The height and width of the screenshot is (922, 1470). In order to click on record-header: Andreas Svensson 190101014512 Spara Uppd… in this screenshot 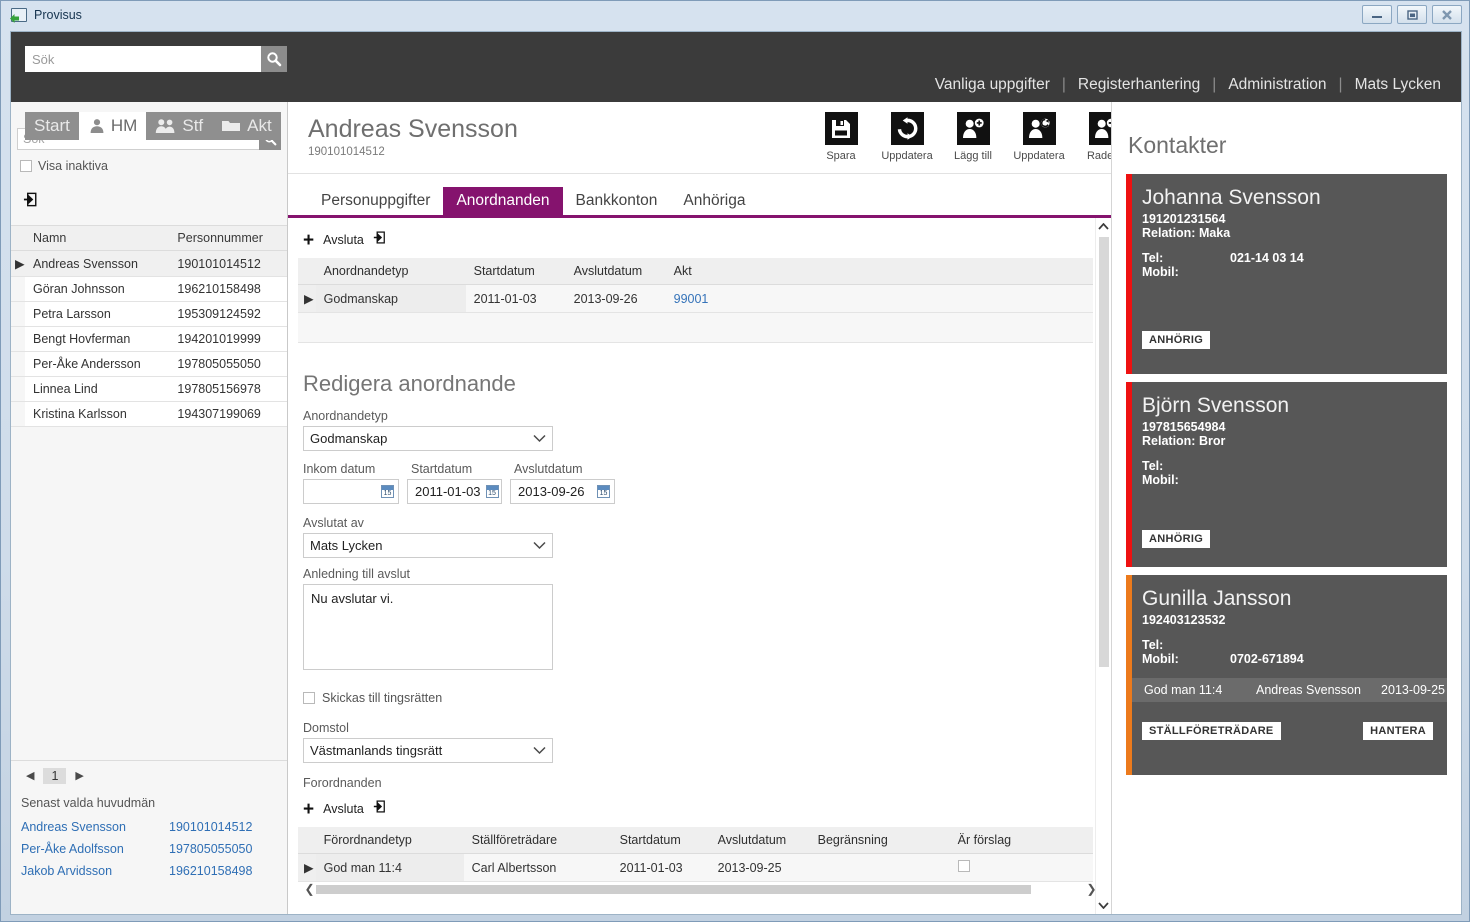, I will do `click(705, 138)`.